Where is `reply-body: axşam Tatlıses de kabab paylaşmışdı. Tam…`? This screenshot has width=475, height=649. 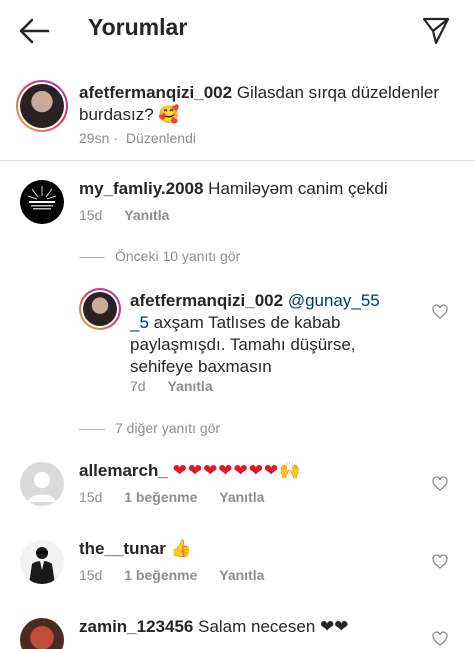 reply-body: axşam Tatlıses de kabab paylaşmışdı. Tam… is located at coordinates (243, 344).